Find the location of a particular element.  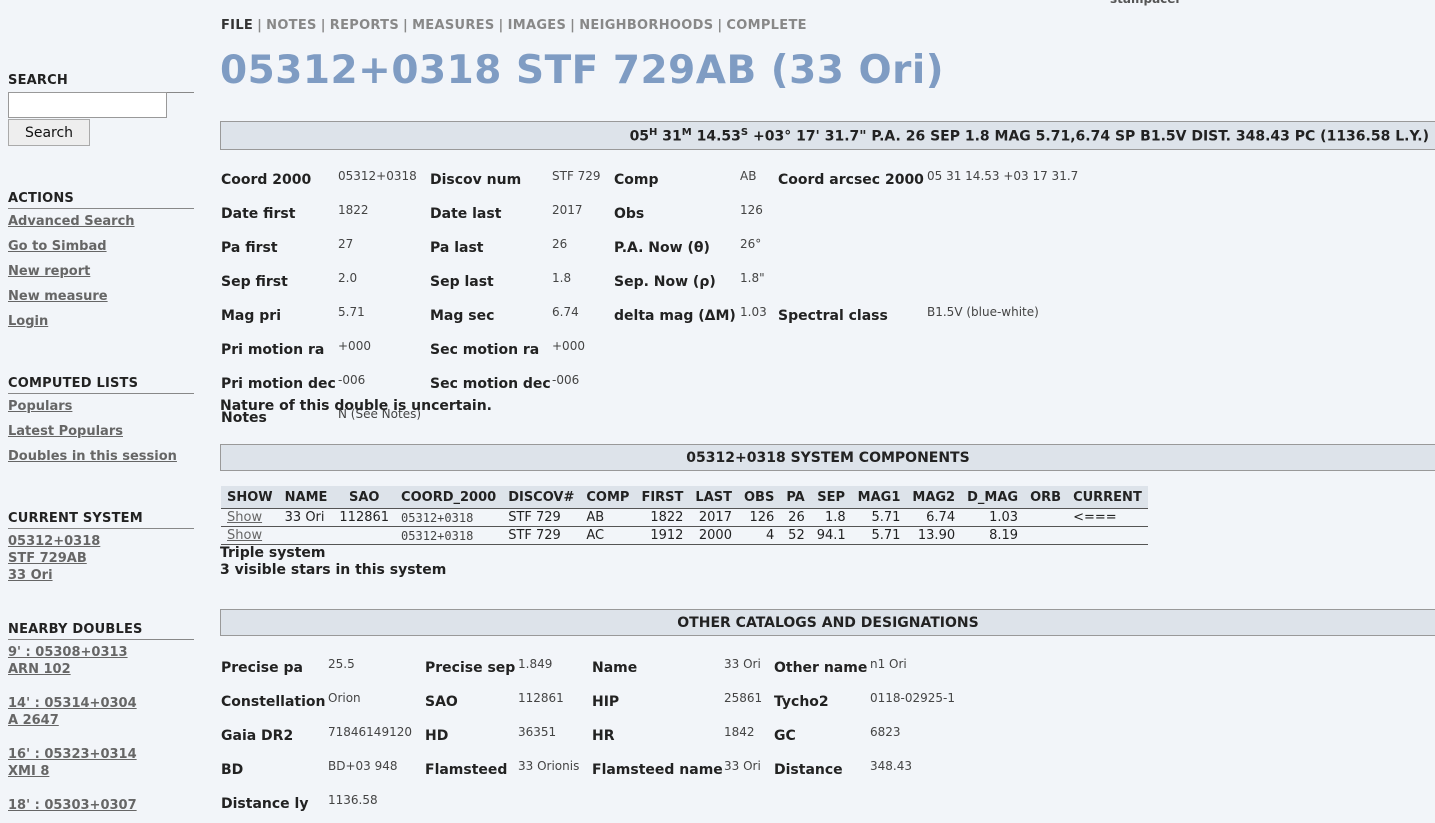

page-title: 05312+0318 STF 729AB (33 Ori) is located at coordinates (582, 70).